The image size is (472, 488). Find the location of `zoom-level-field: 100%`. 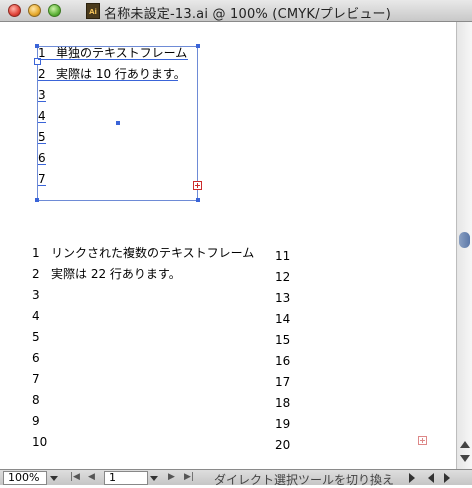

zoom-level-field: 100% is located at coordinates (25, 478).